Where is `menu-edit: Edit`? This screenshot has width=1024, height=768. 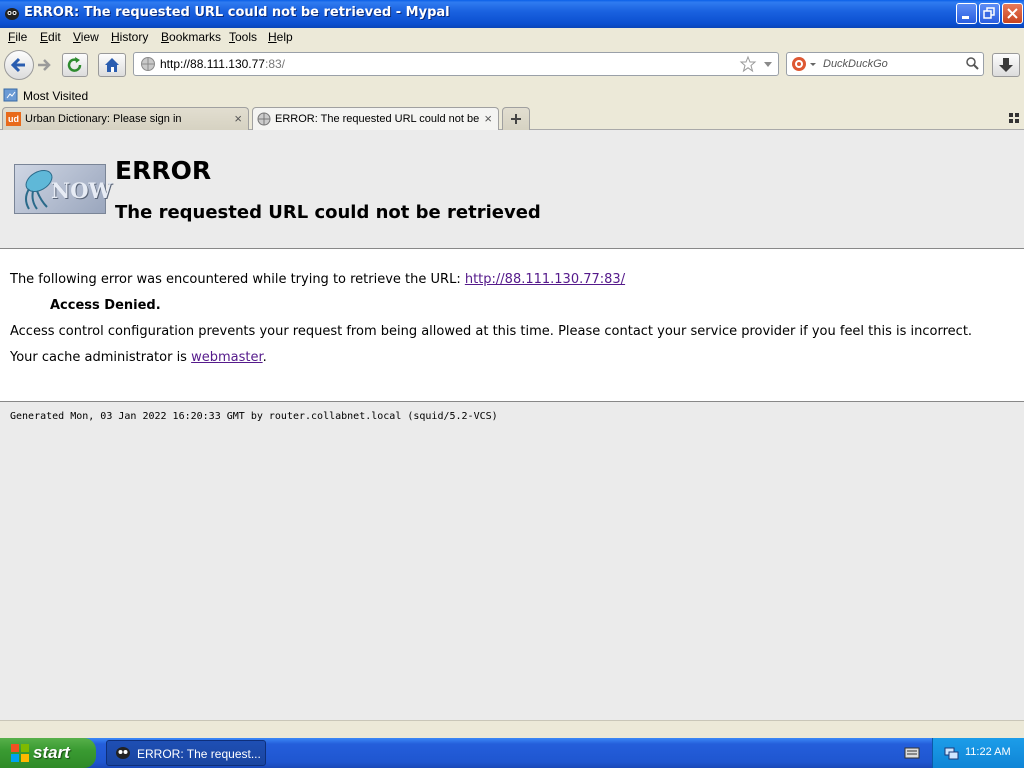
menu-edit: Edit is located at coordinates (50, 37).